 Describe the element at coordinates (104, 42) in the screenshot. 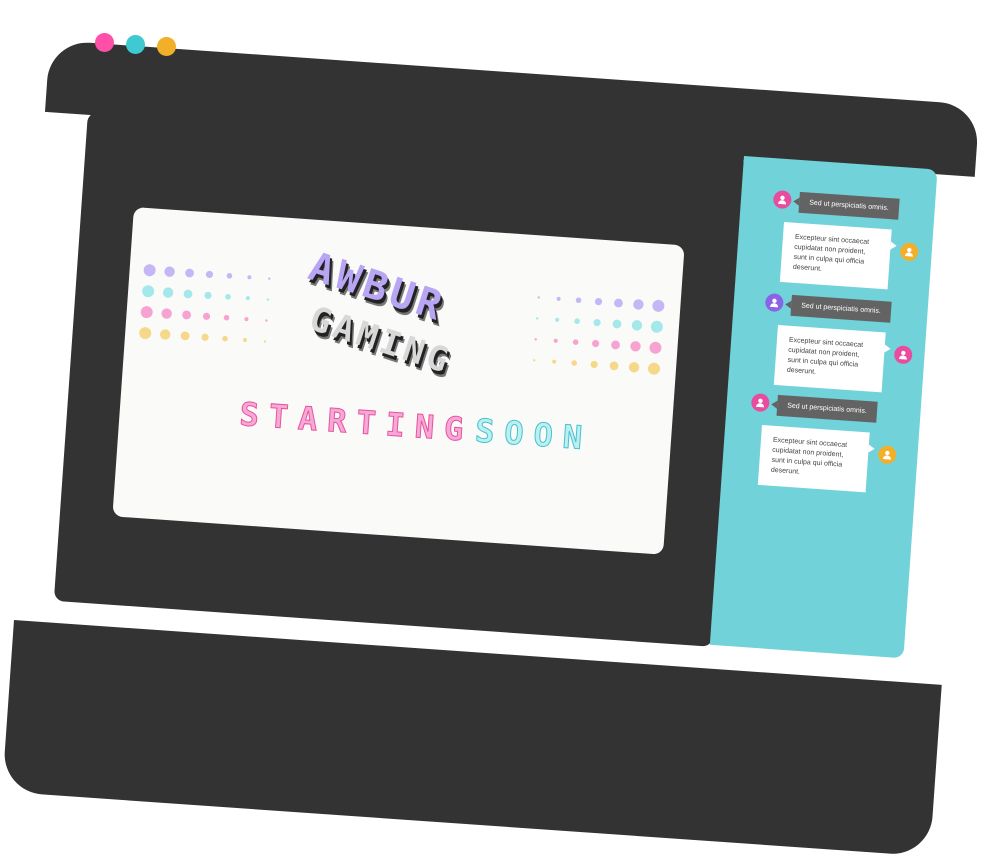

I see `close-dot` at that location.